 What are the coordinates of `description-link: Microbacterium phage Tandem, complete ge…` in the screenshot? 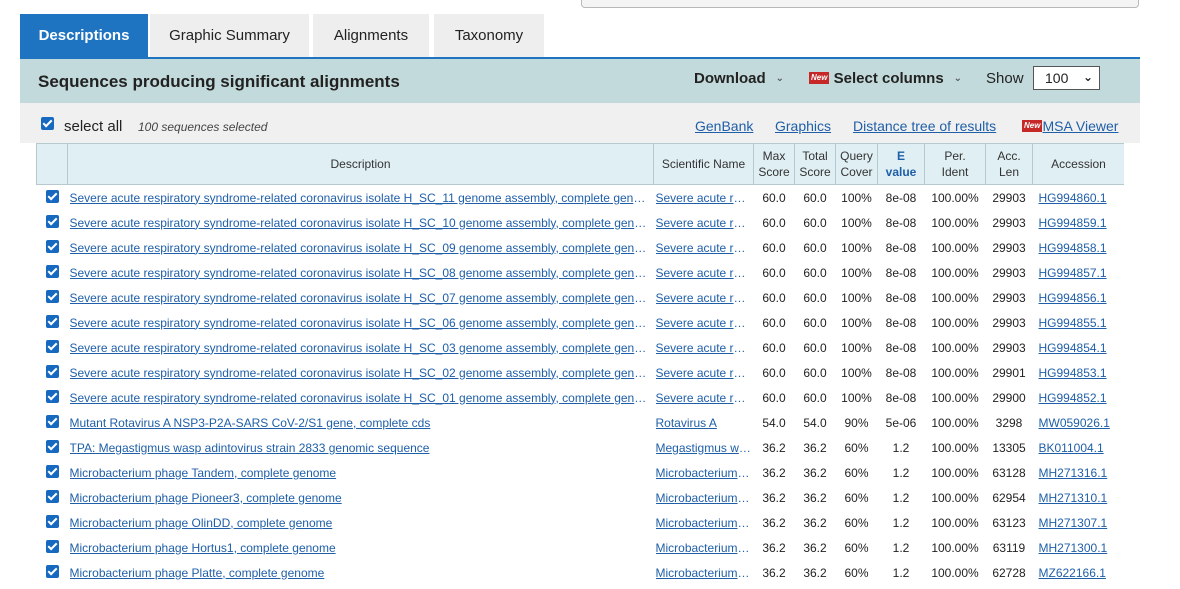 It's located at (361, 473).